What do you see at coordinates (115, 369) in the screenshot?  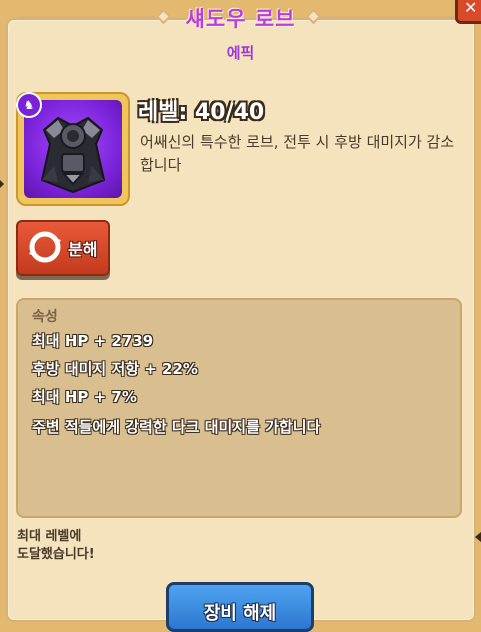 I see `stat-line: 후방 대미지 저항 + 22%` at bounding box center [115, 369].